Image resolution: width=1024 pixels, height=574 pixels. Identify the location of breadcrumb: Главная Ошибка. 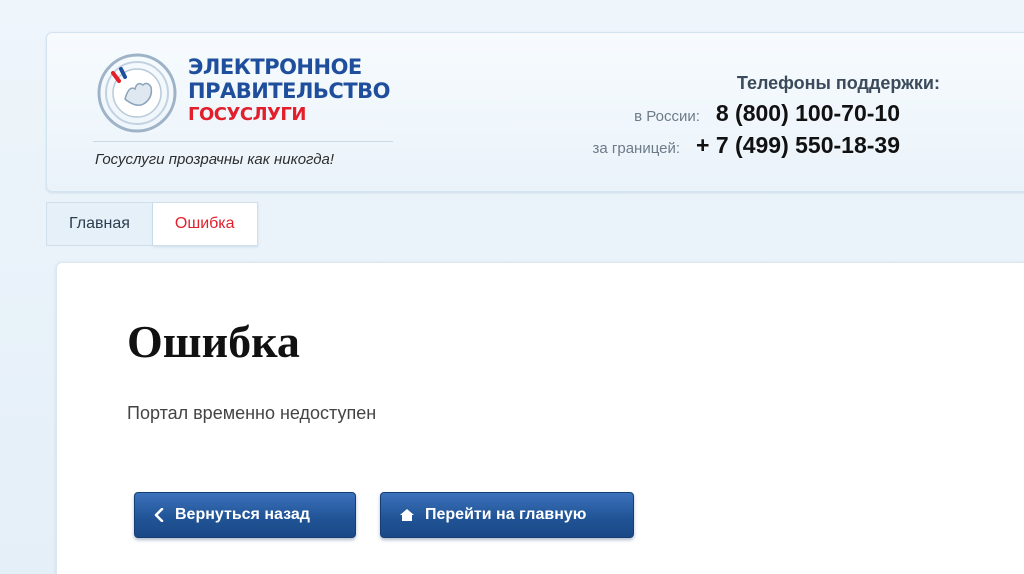
(152, 224).